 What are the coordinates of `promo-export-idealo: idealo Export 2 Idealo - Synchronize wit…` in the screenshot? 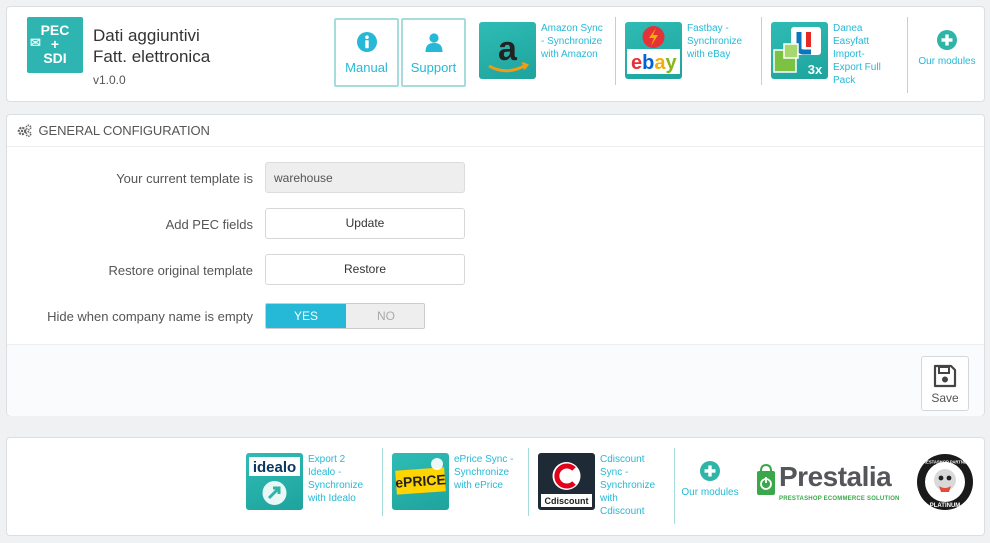 It's located at (311, 487).